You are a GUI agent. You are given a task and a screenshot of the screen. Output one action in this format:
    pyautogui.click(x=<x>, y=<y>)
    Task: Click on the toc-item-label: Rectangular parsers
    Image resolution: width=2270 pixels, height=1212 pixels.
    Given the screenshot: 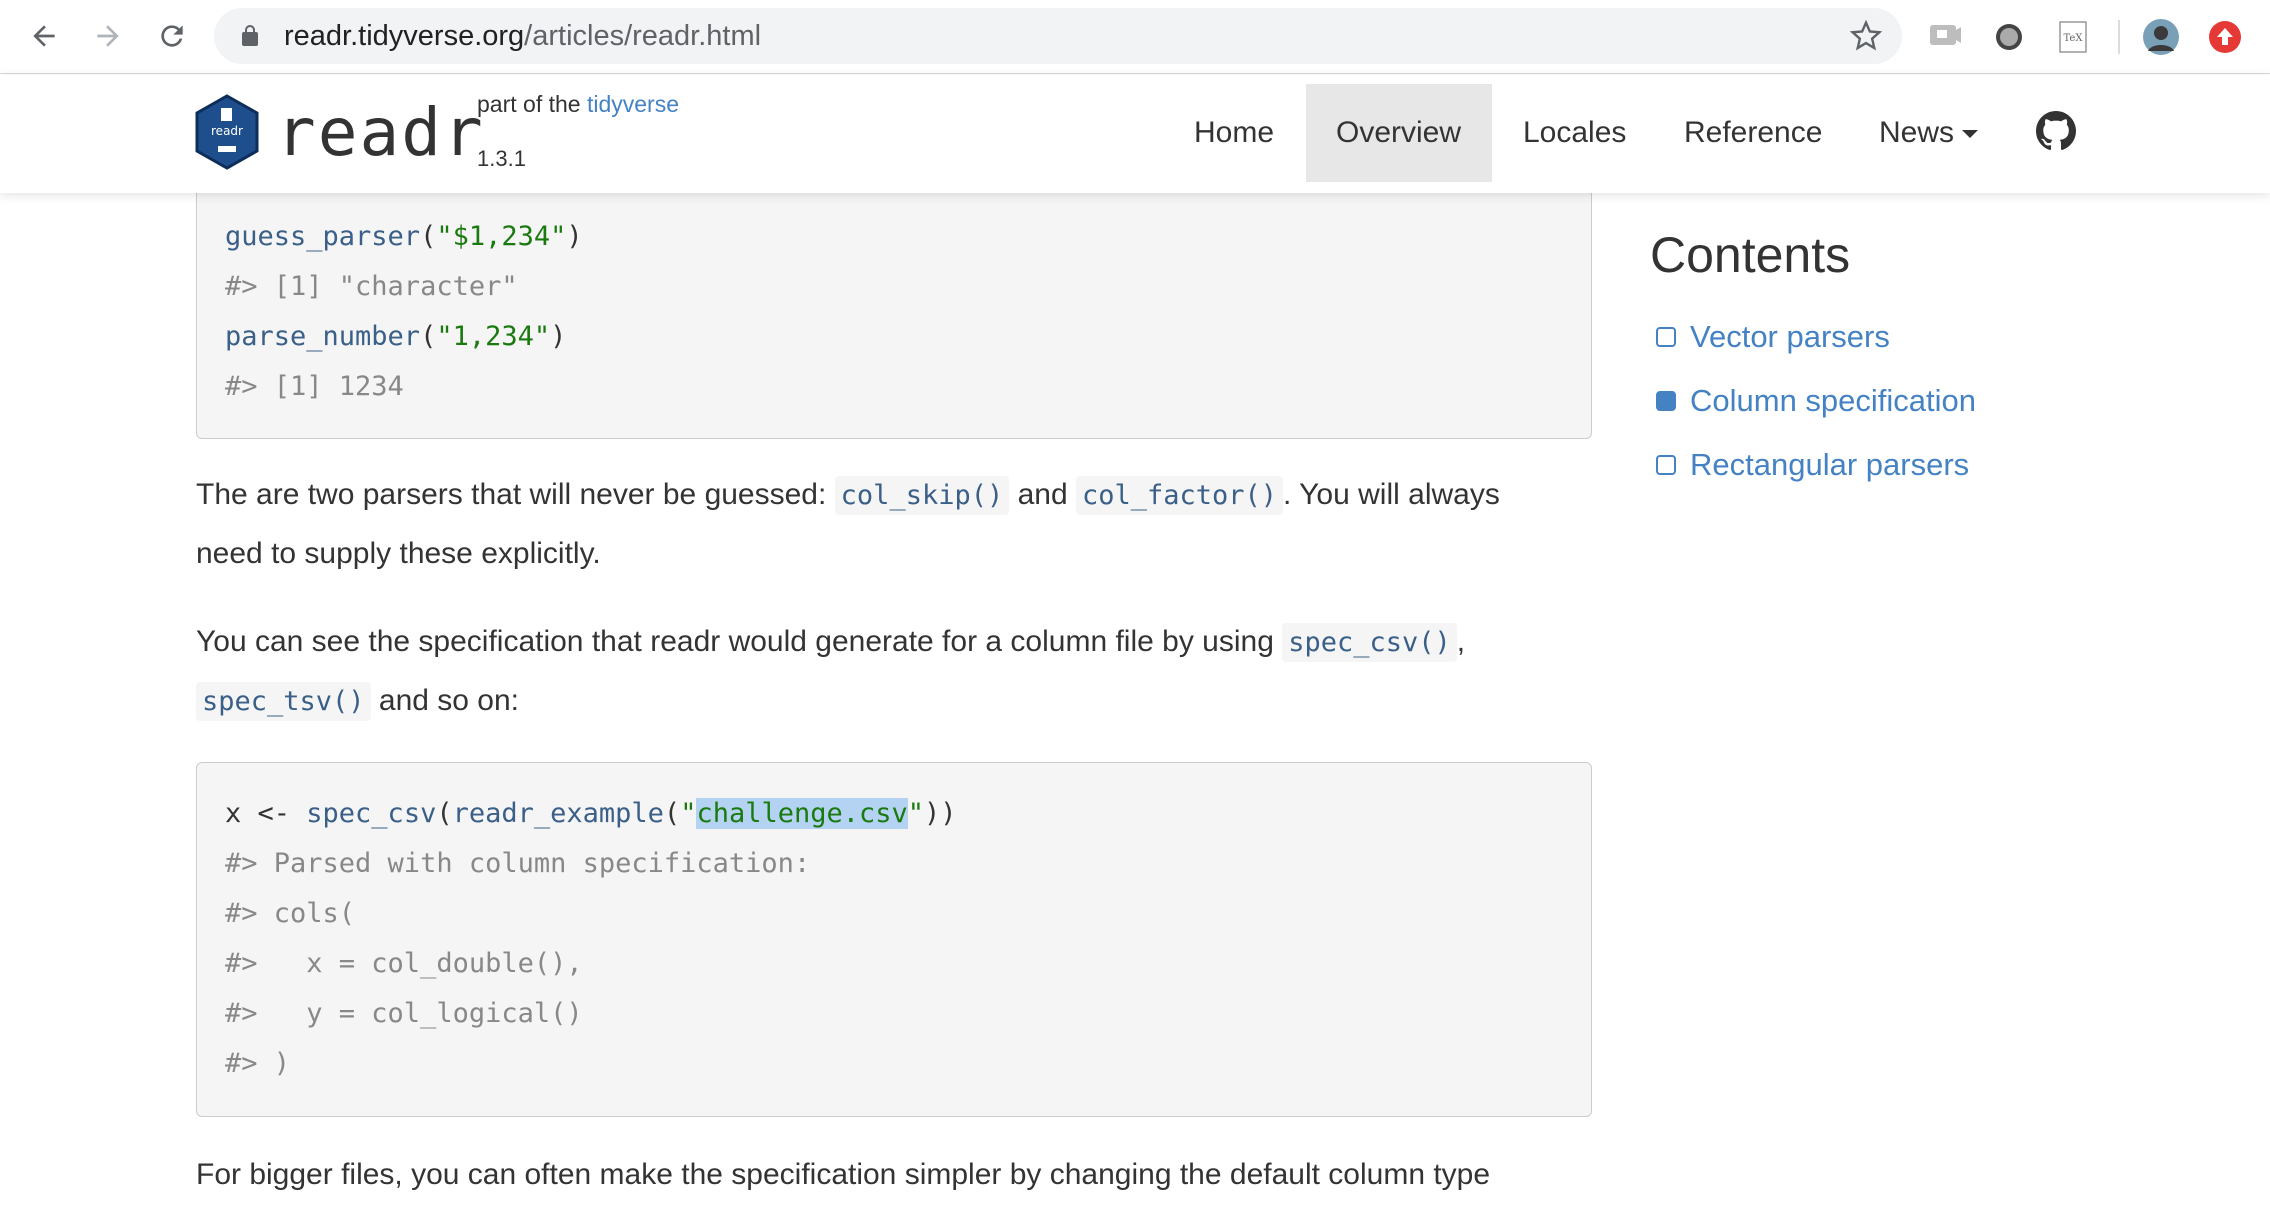 What is the action you would take?
    pyautogui.click(x=1830, y=464)
    